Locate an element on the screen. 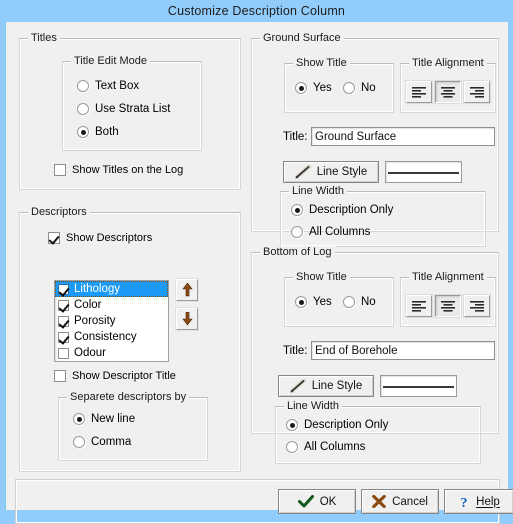 The image size is (513, 524). checkbox-show-titles-on-log: Show Titles on the Log is located at coordinates (118, 170).